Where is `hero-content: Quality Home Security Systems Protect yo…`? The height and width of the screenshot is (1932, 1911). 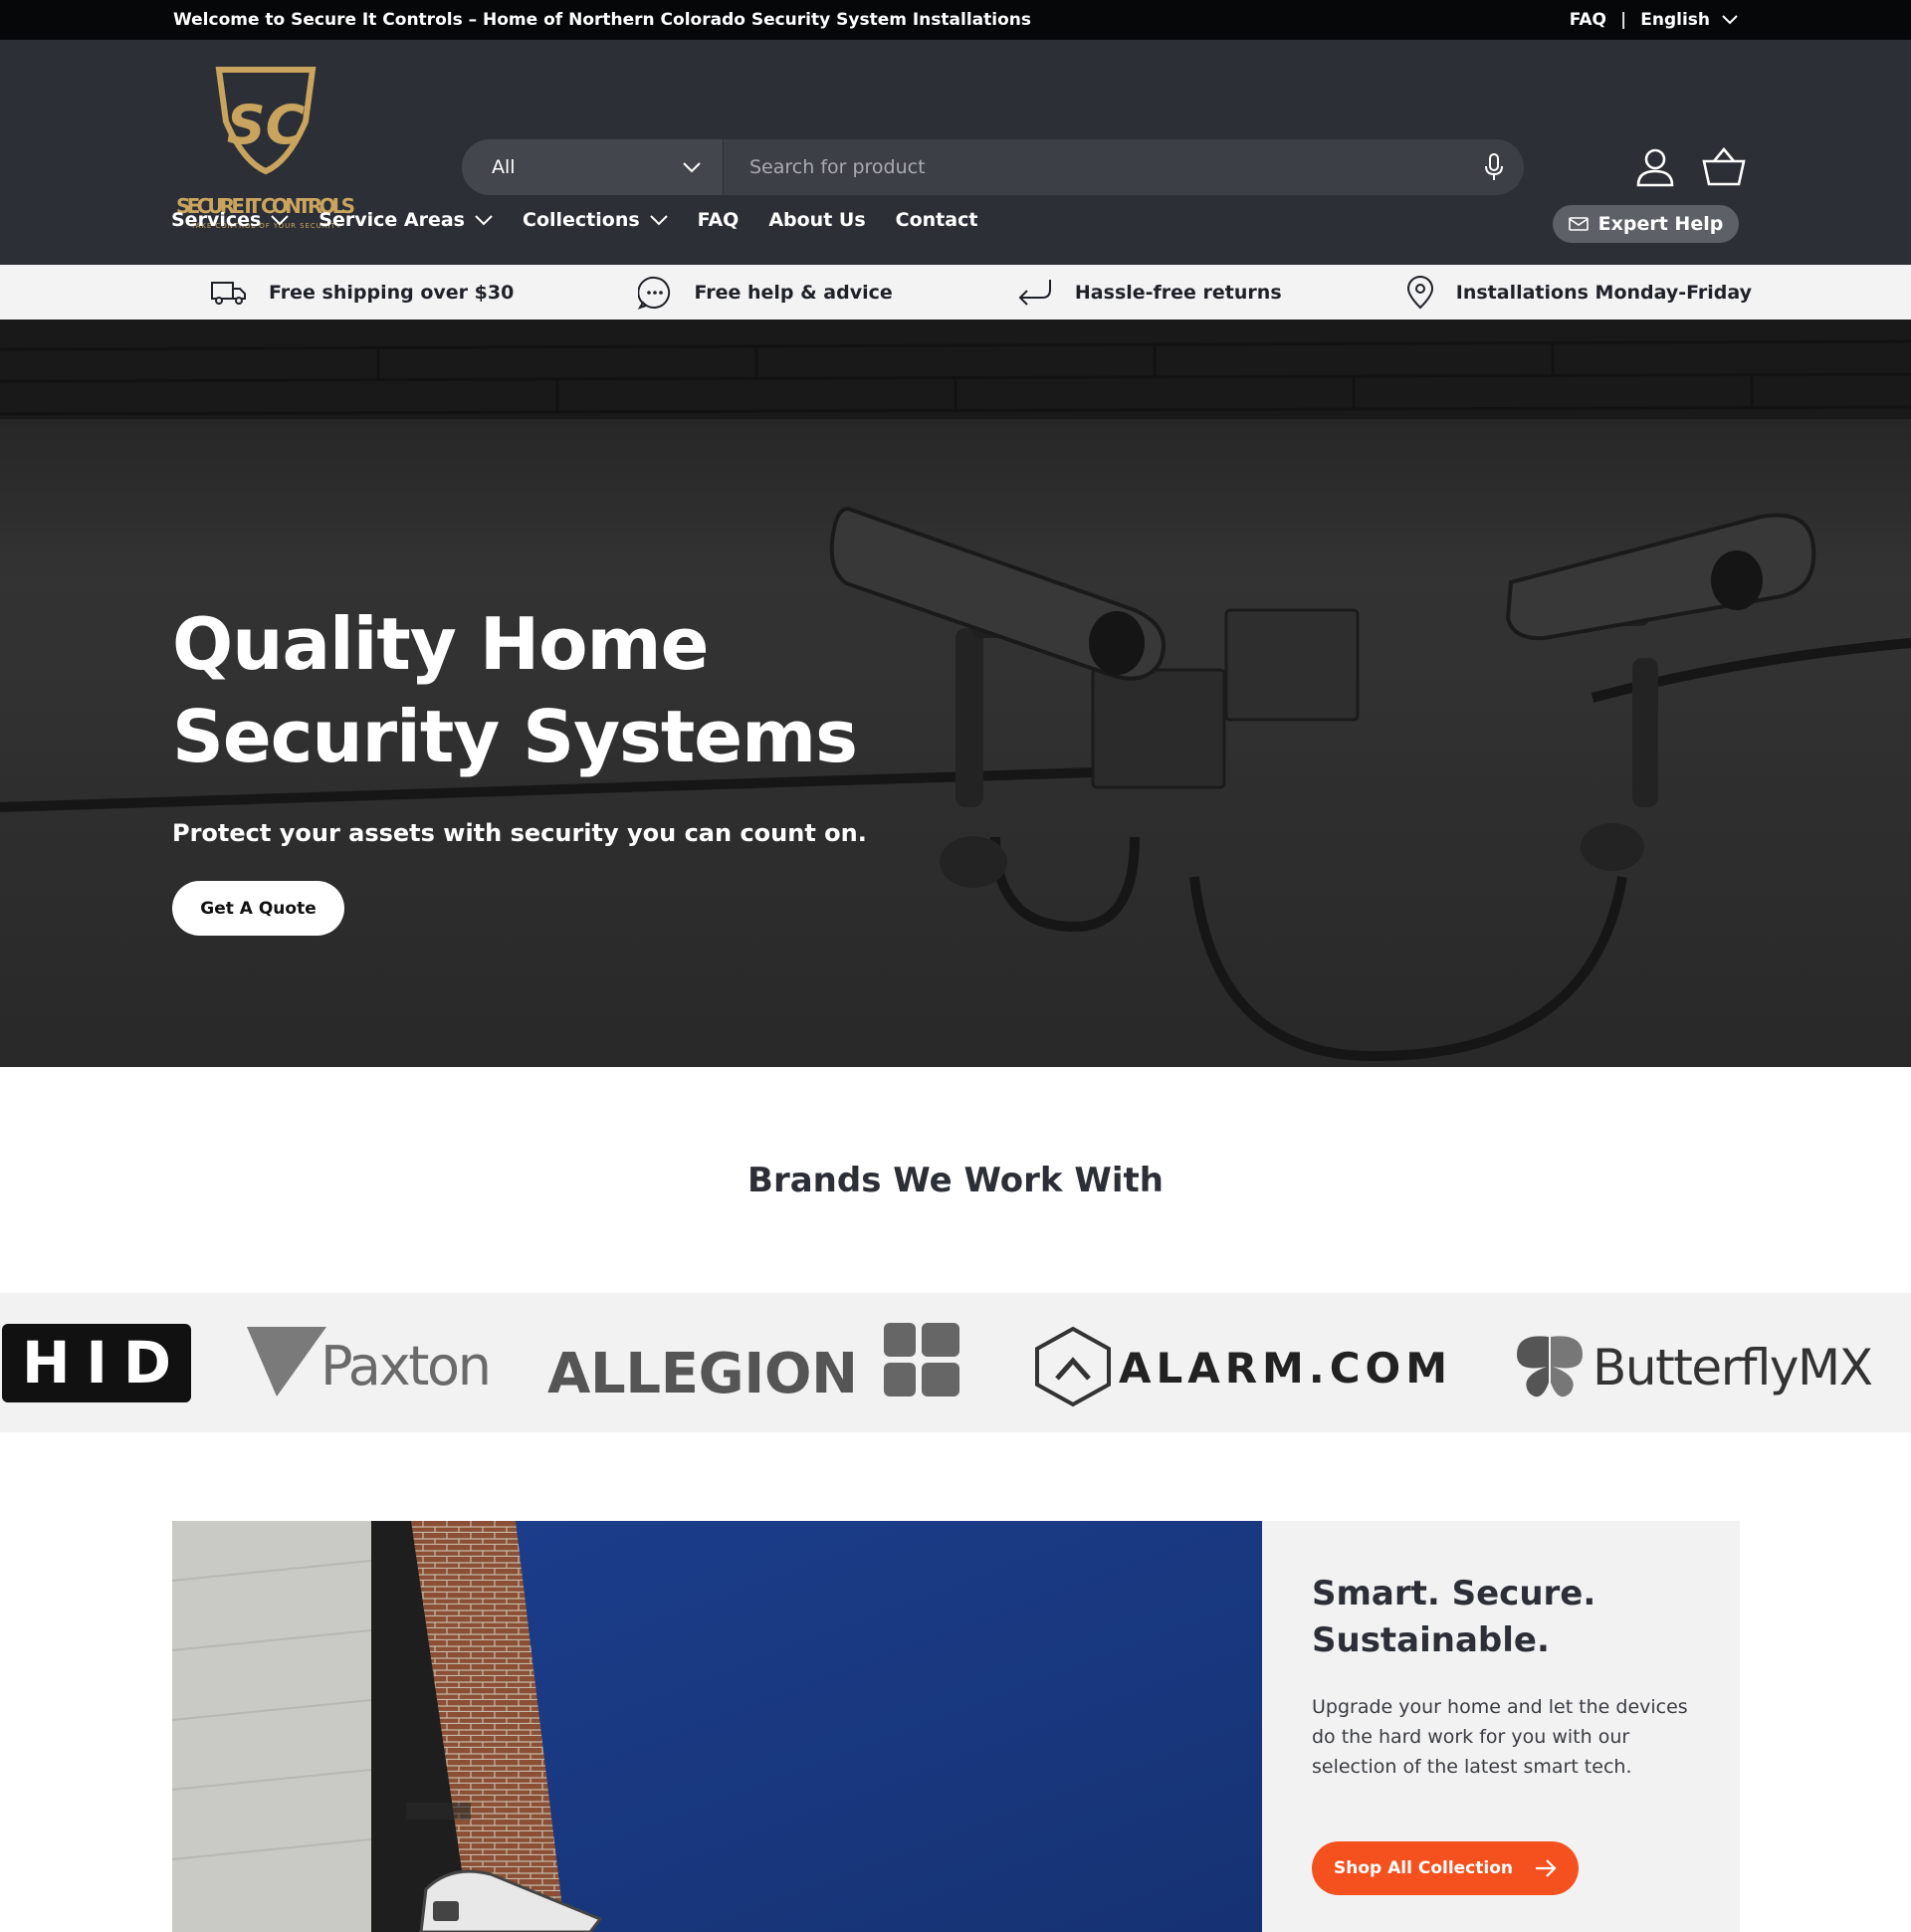
hero-content: Quality Home Security Systems Protect yo… is located at coordinates (530, 767).